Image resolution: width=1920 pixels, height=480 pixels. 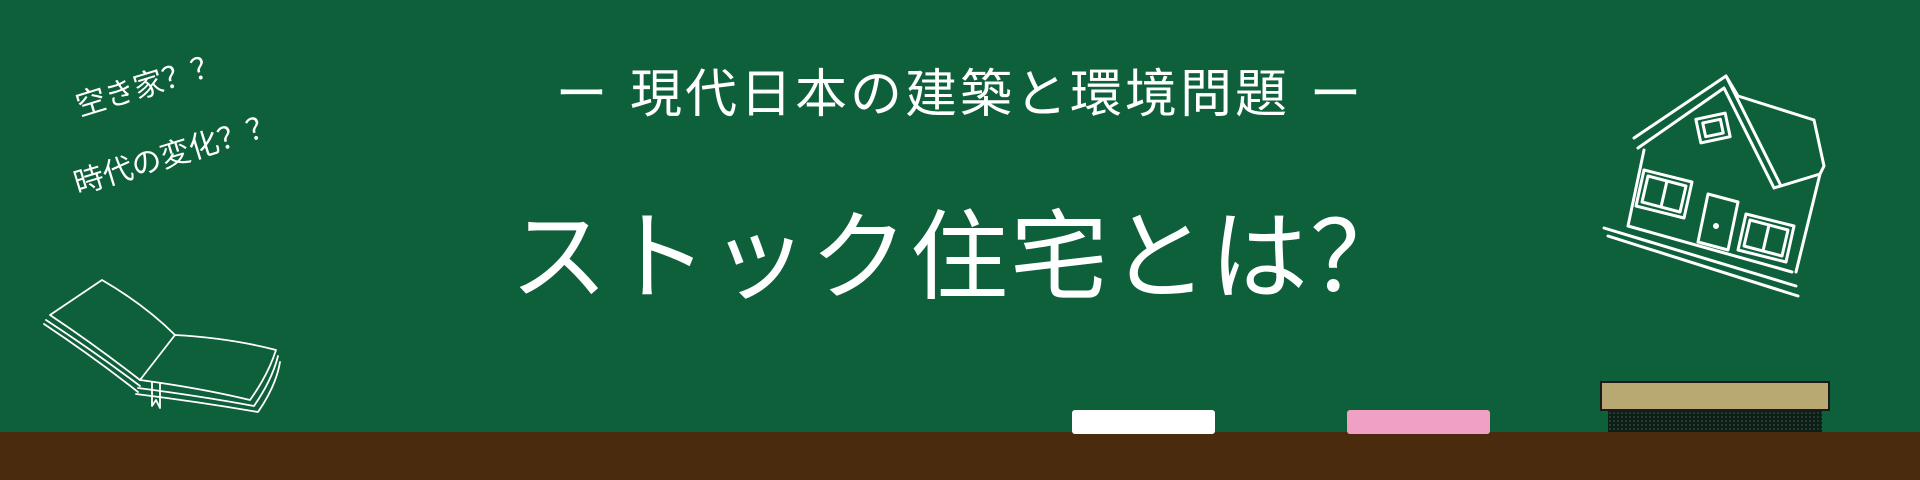 I want to click on eraser, so click(x=1715, y=396).